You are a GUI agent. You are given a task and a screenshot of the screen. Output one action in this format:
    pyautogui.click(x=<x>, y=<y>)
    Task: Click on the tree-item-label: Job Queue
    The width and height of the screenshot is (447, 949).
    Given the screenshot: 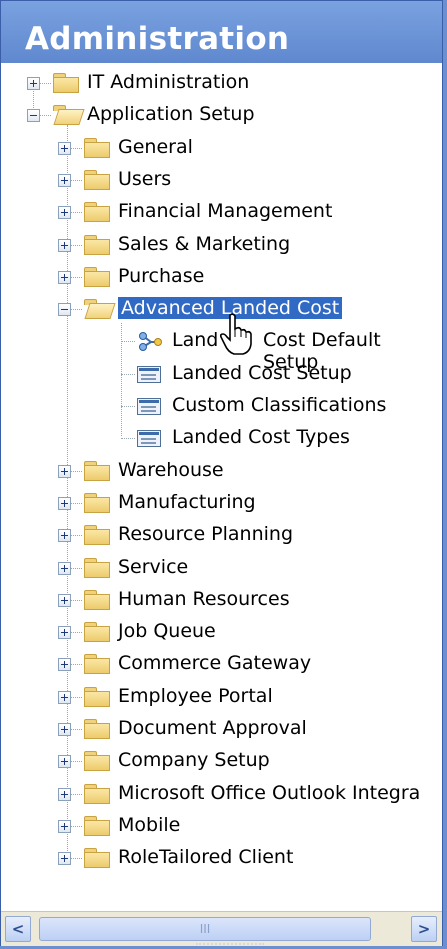 What is the action you would take?
    pyautogui.click(x=167, y=631)
    